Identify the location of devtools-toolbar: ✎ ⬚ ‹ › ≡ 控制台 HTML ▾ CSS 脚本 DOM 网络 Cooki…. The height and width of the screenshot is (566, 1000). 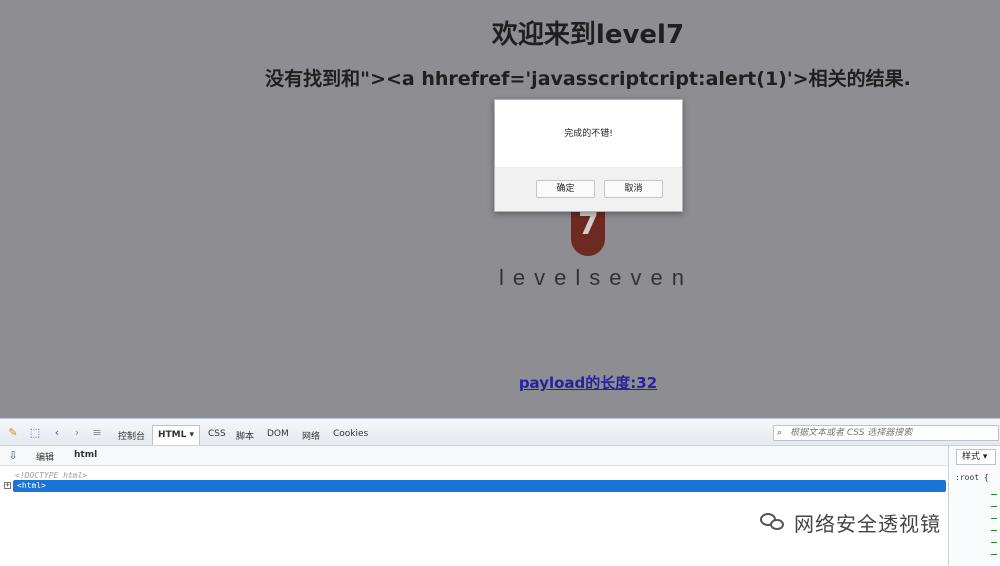
(500, 432).